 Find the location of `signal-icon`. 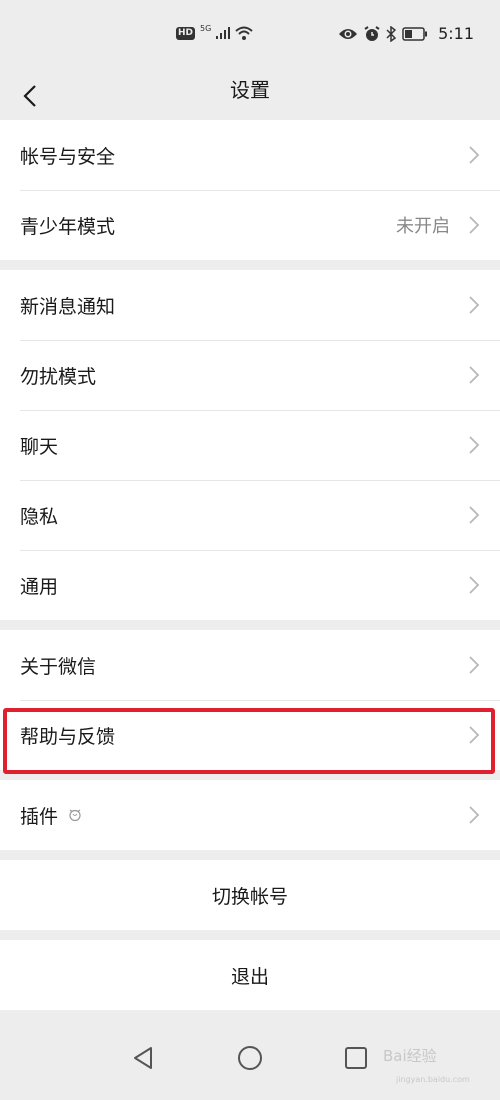

signal-icon is located at coordinates (223, 33).